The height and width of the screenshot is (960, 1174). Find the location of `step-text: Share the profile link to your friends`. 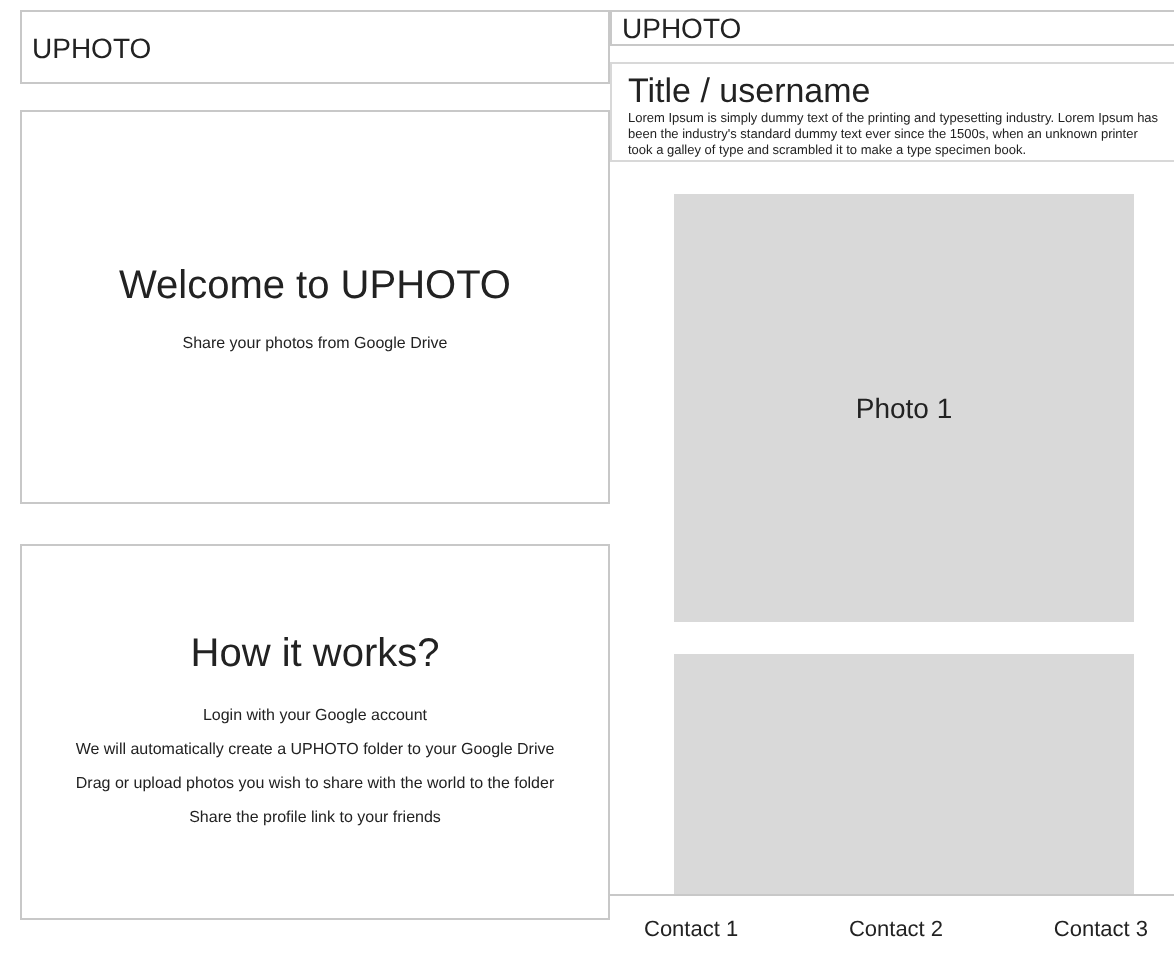

step-text: Share the profile link to your friends is located at coordinates (315, 817).